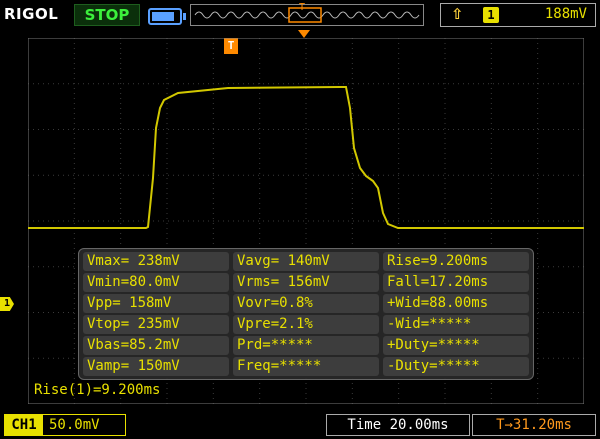  Describe the element at coordinates (456, 366) in the screenshot. I see `measure-neg-duty: -Duty=*****` at that location.